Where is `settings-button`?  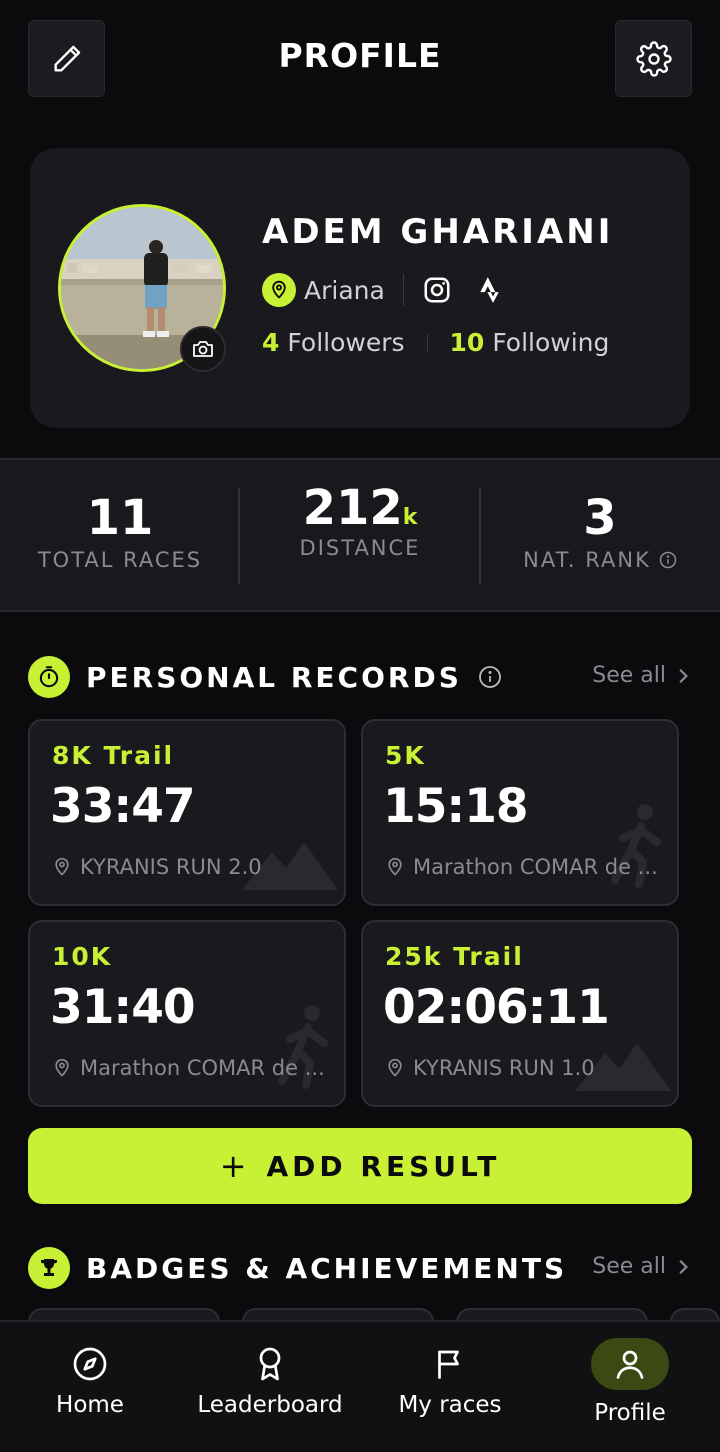 settings-button is located at coordinates (653, 58).